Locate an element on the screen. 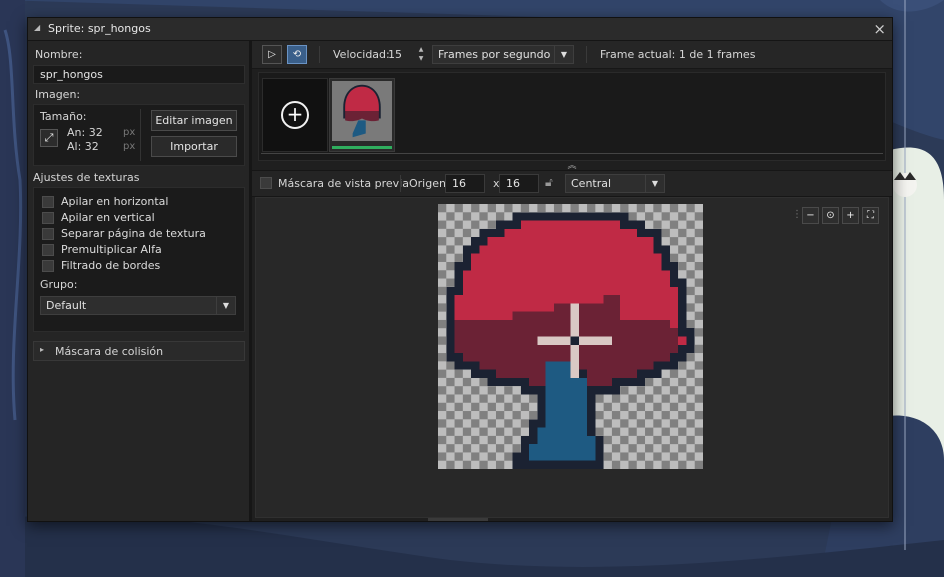 The image size is (944, 577). origin-x-input: 16 is located at coordinates (465, 183).